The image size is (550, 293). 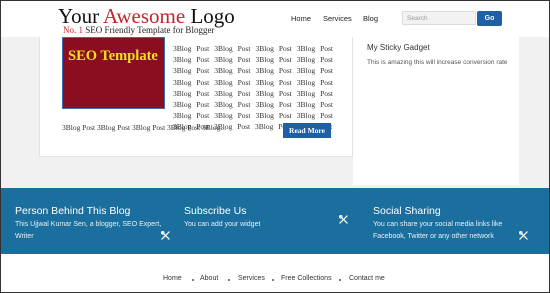 I want to click on site-tagline: No. 1 SEO Friendly Template for Blogger, so click(x=138, y=30).